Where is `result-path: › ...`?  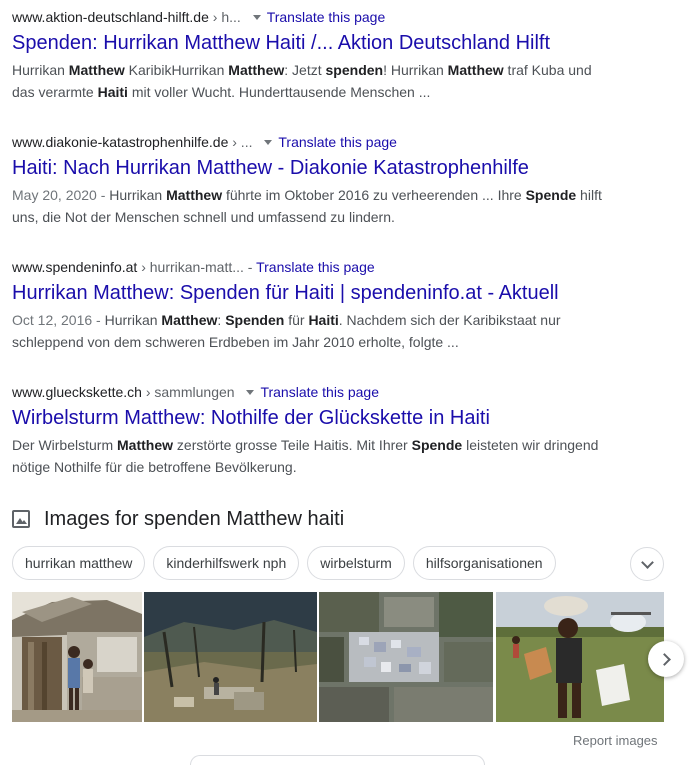 result-path: › ... is located at coordinates (242, 142).